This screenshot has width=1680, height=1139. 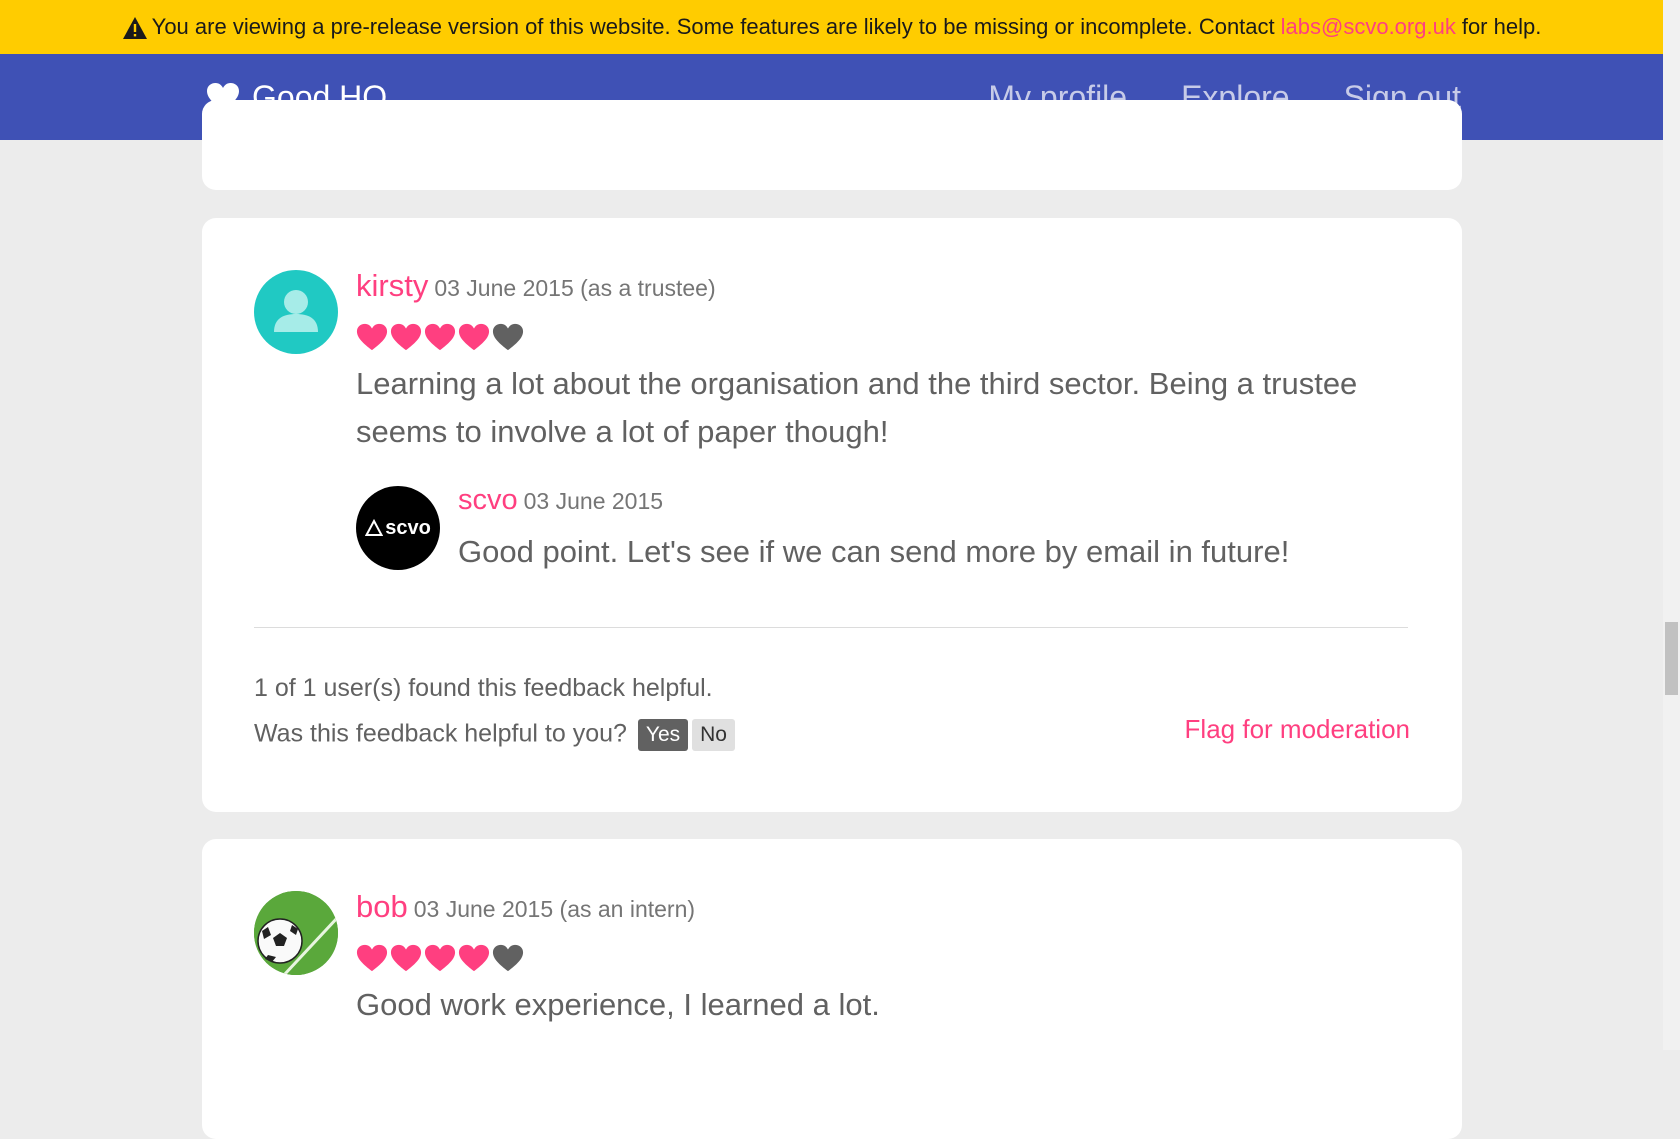 I want to click on review-author: bob, so click(x=382, y=907).